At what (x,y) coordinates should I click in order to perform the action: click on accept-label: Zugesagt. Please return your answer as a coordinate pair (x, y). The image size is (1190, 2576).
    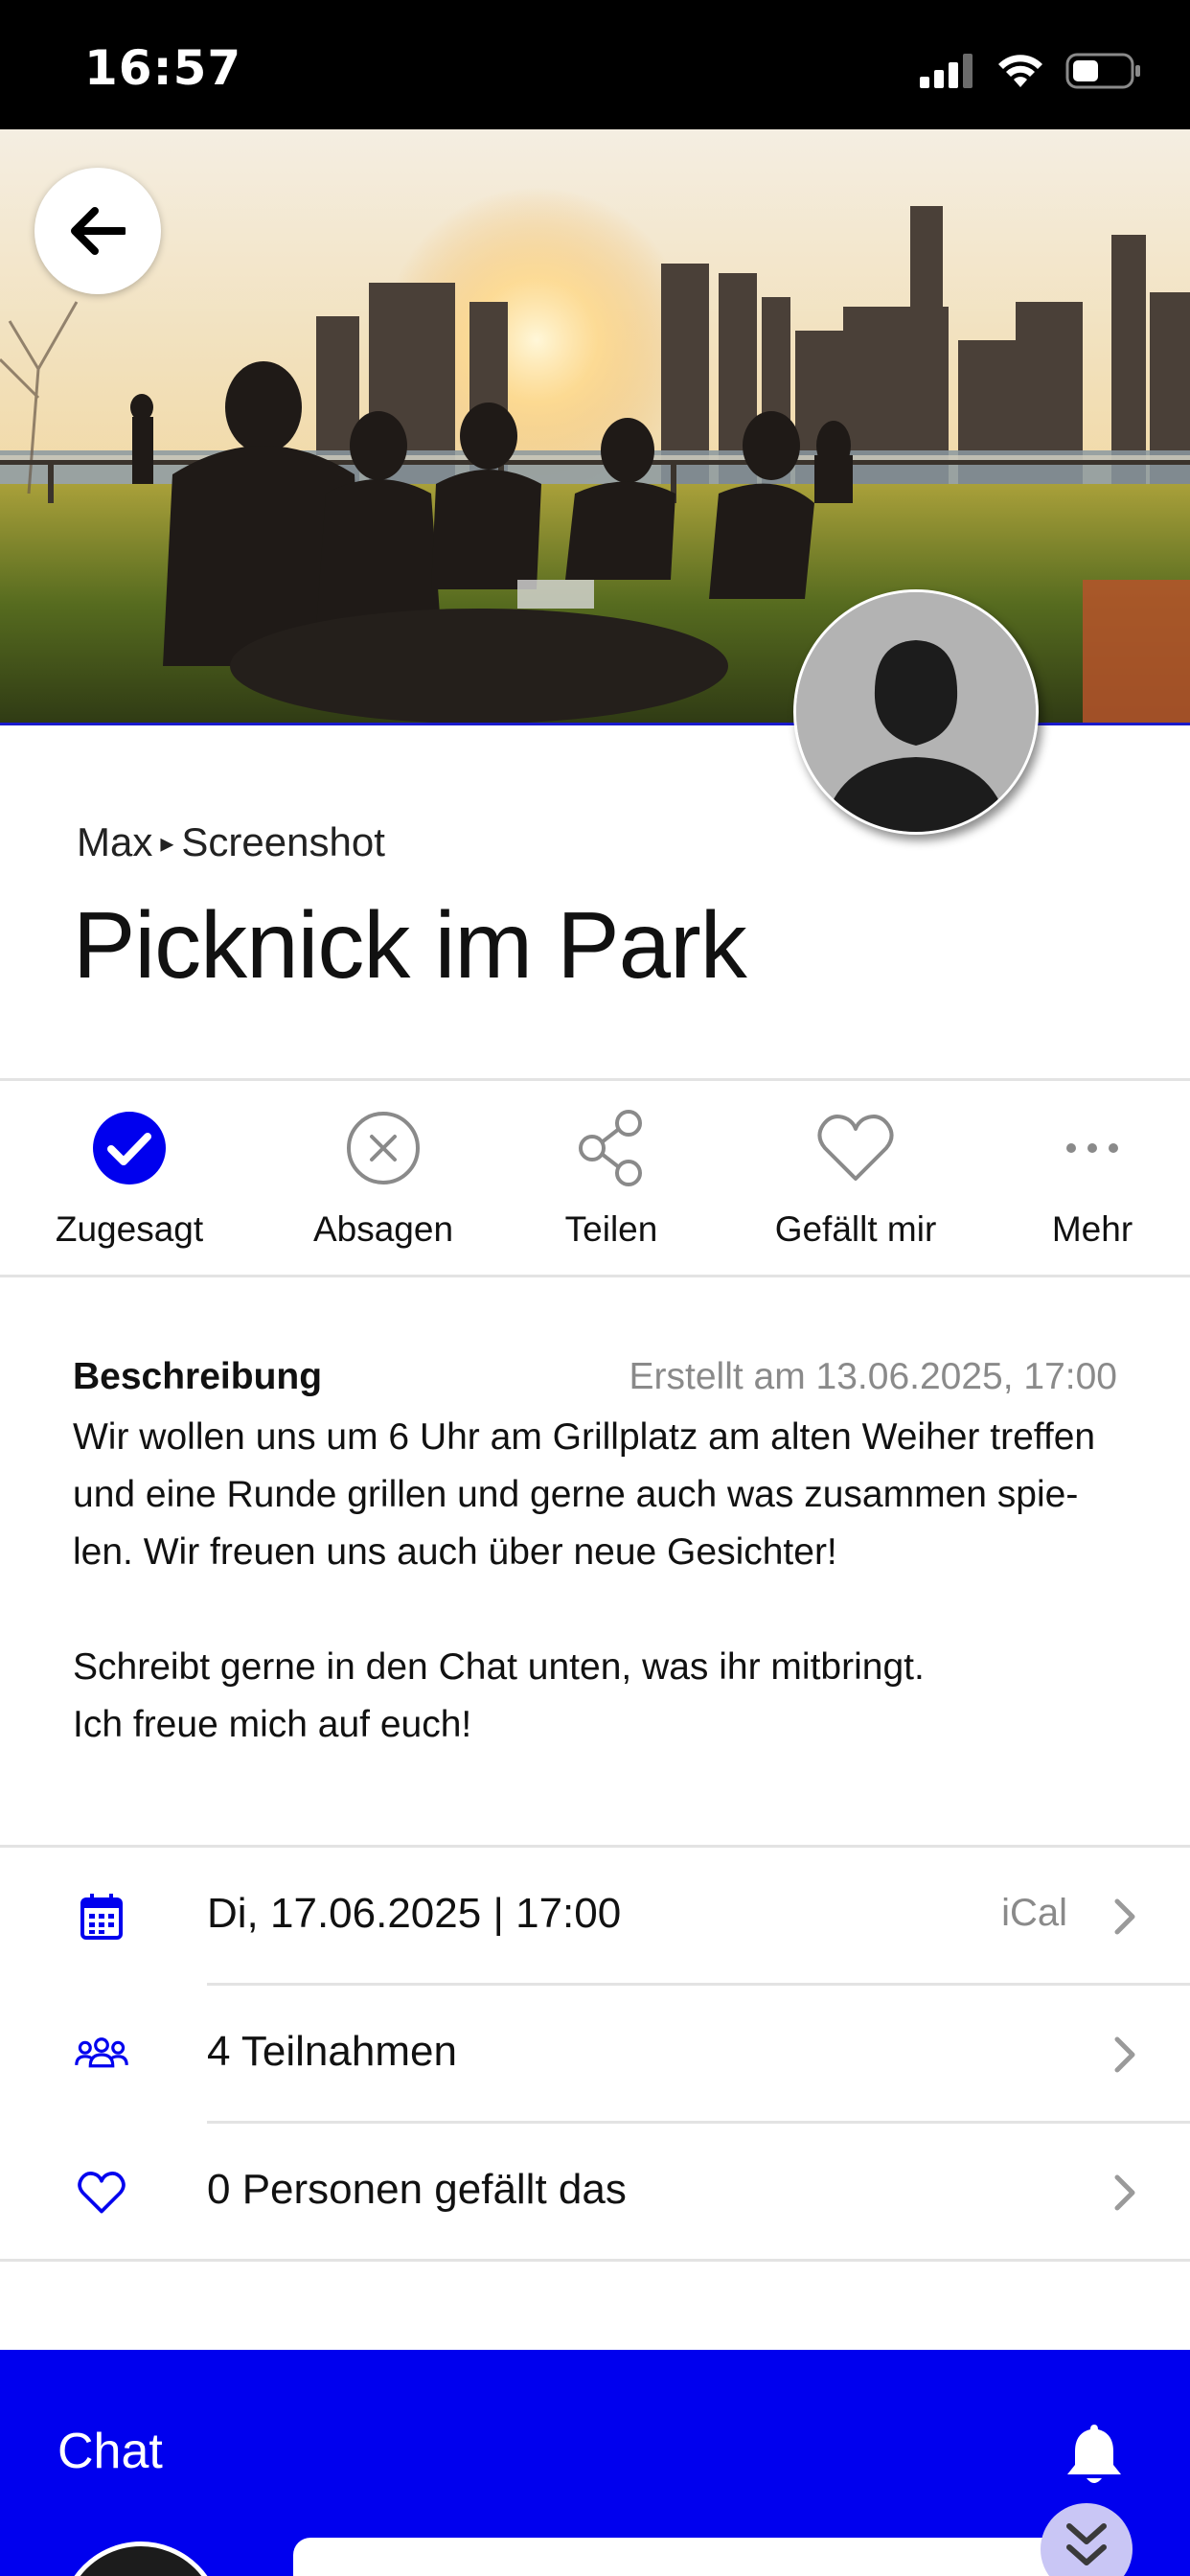
    Looking at the image, I should click on (129, 1229).